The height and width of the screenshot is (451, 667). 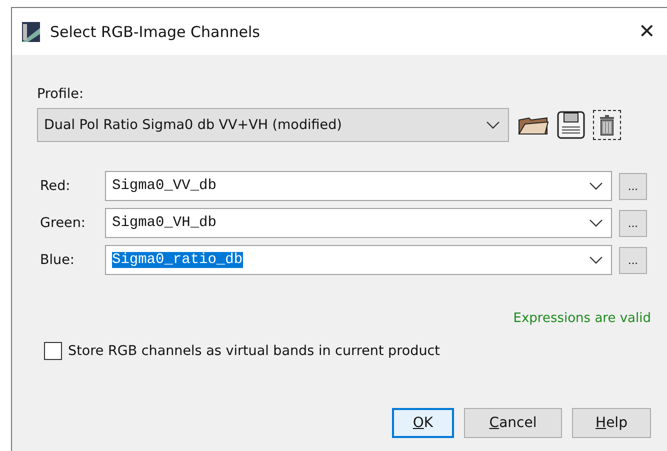 What do you see at coordinates (273, 125) in the screenshot?
I see `profile-dropdown: Dual Pol Ratio Sigma0 db VV+VH (modified)` at bounding box center [273, 125].